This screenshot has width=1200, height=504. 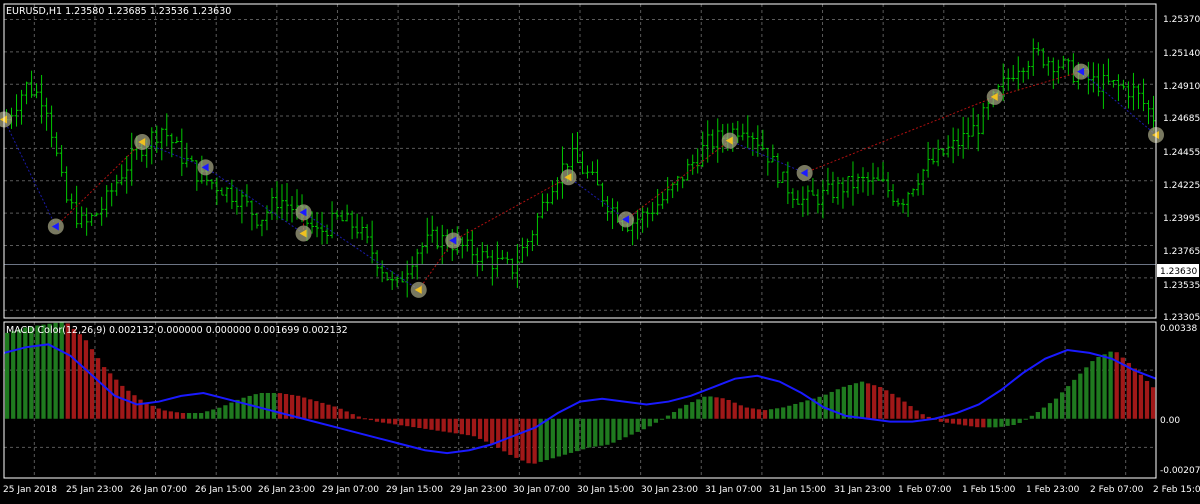 I want to click on time-axis-label: 31 Jan 23:00, so click(x=862, y=490).